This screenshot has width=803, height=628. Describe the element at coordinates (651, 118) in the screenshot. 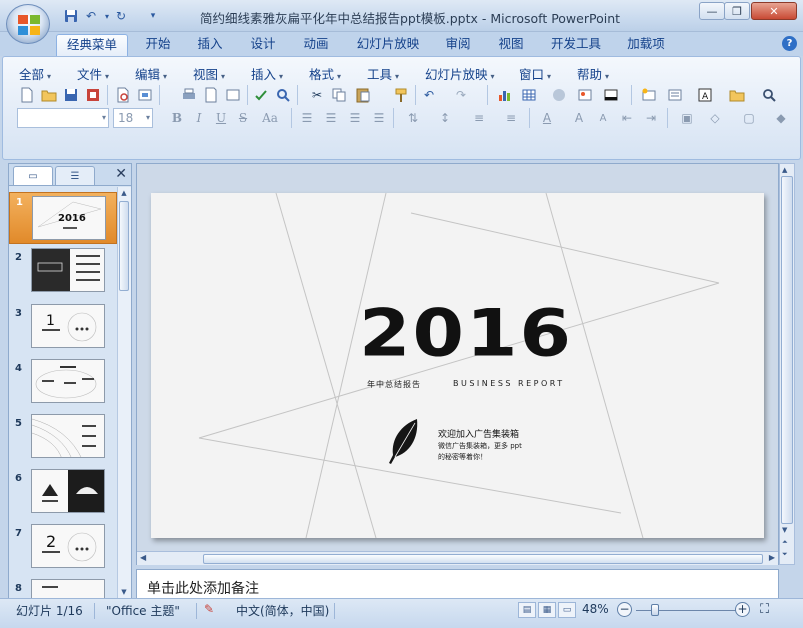

I see `increase-indent-icon: ⇥` at that location.